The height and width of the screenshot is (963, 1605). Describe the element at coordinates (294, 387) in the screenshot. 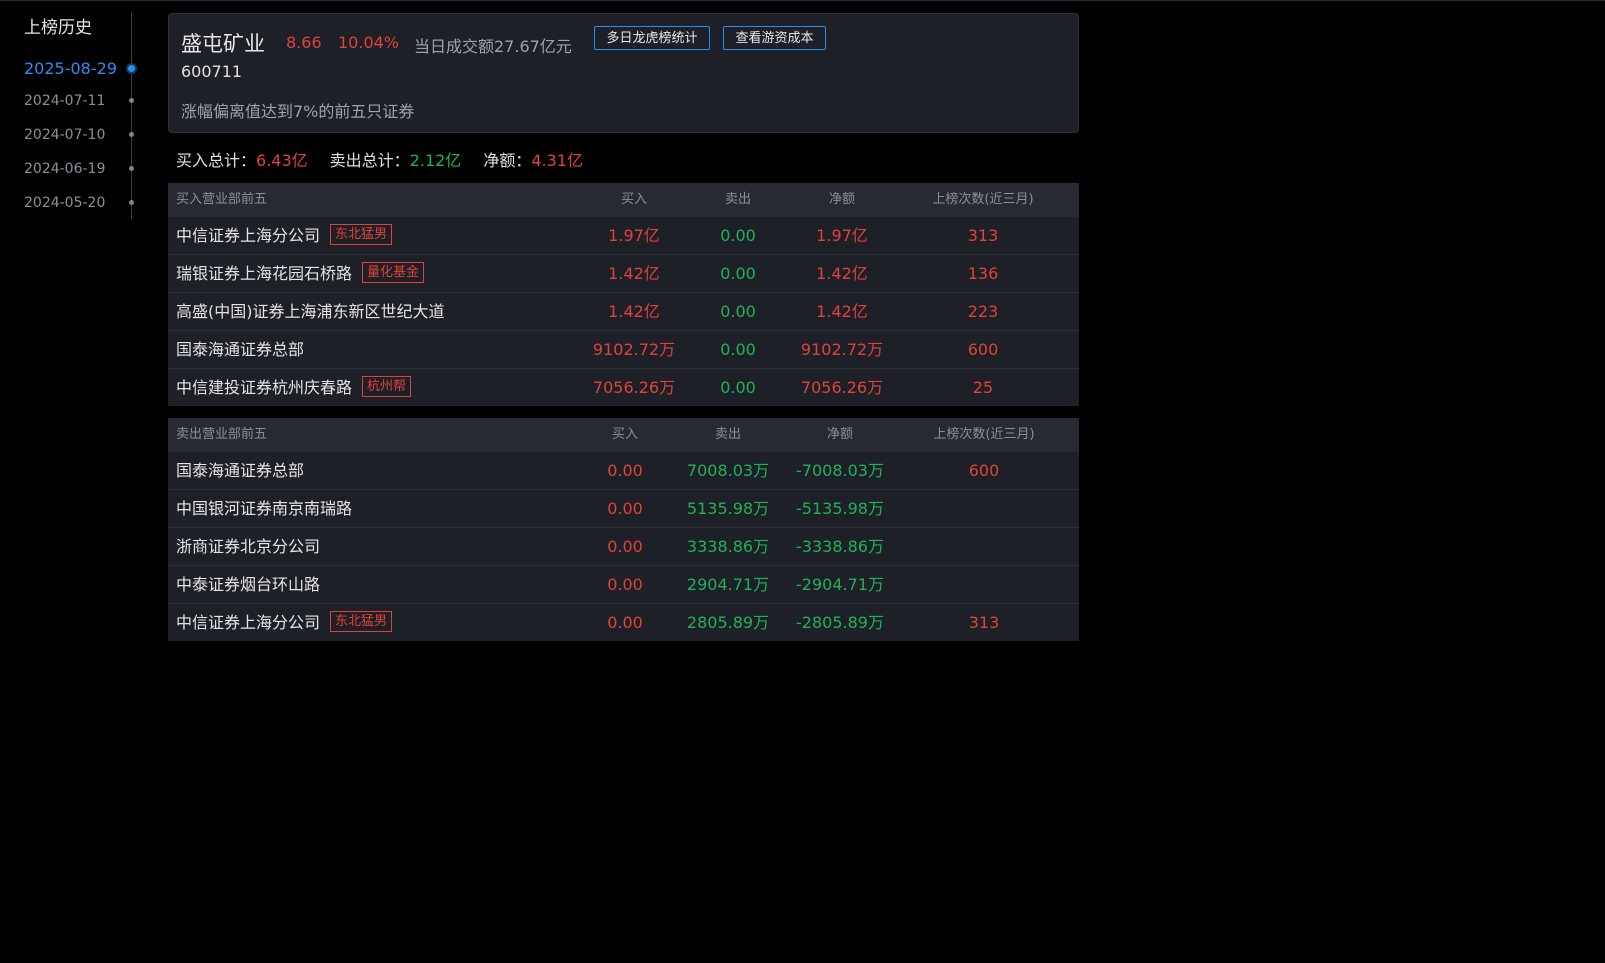

I see `broker-name-cell: 中信建投证券杭州庆春路 杭州帮` at that location.